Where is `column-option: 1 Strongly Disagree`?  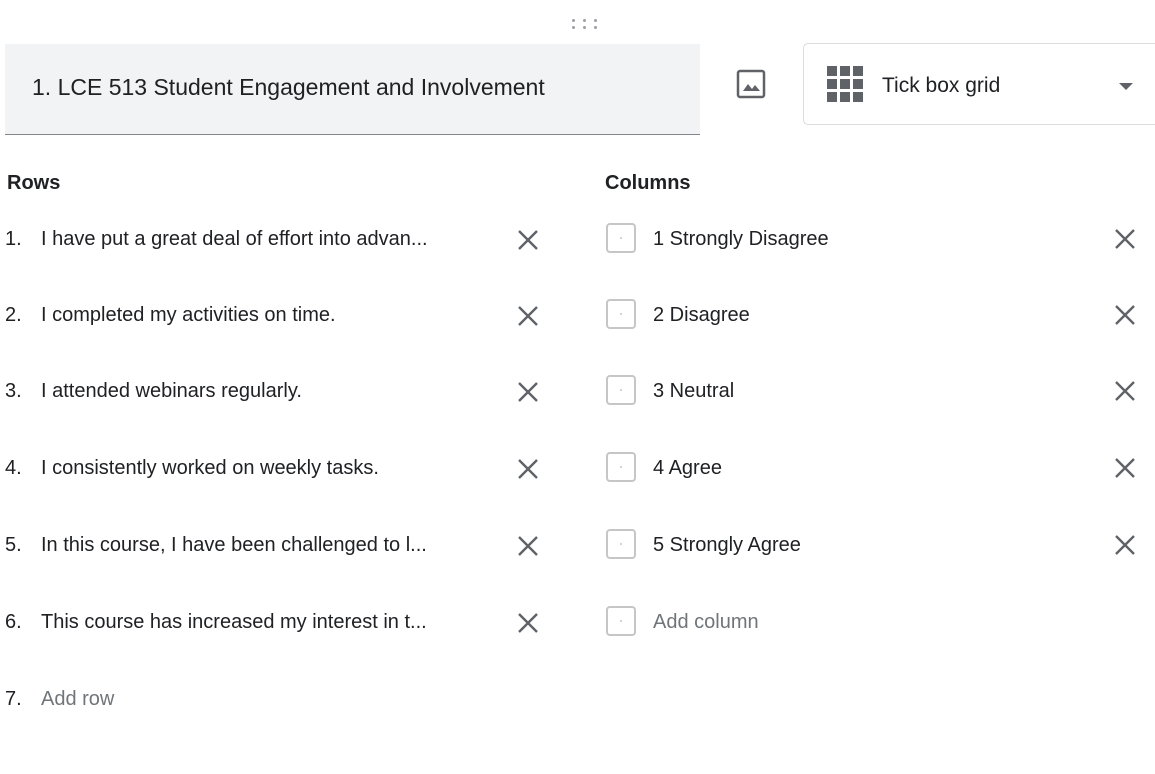
column-option: 1 Strongly Disagree is located at coordinates (877, 240).